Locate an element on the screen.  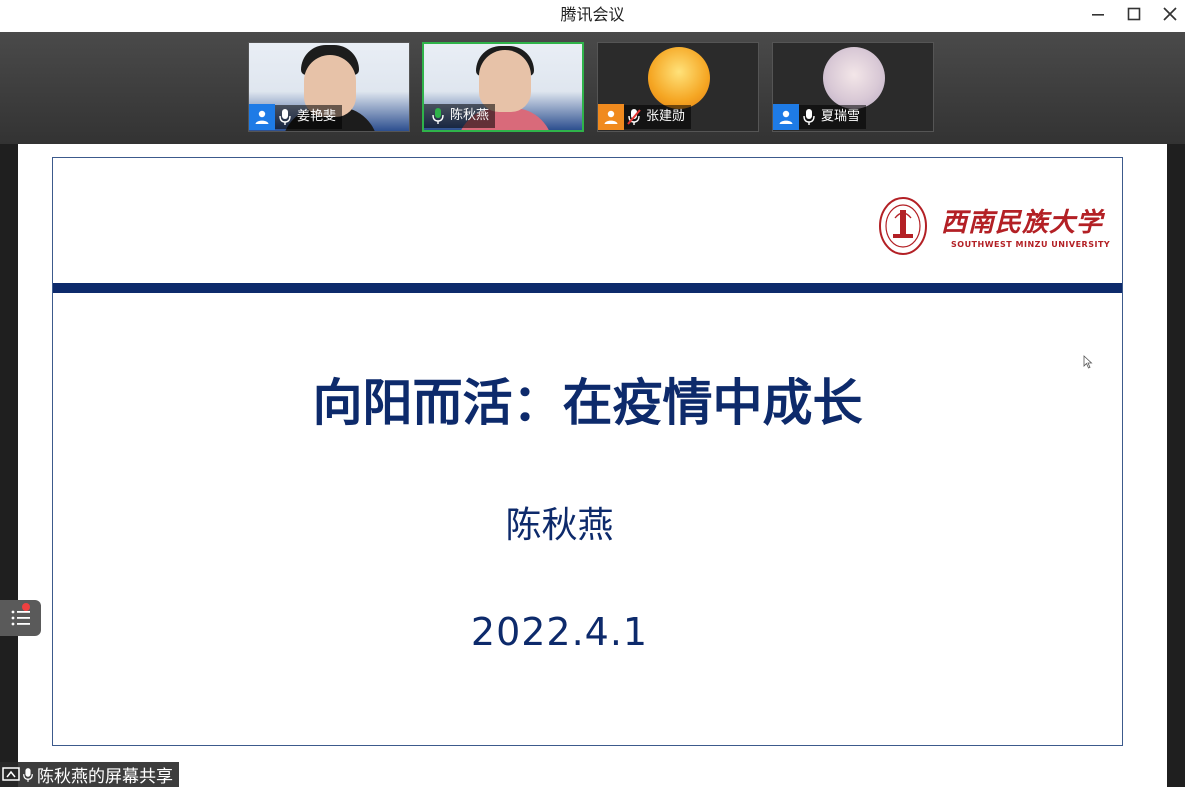
member-list-button is located at coordinates (20, 618).